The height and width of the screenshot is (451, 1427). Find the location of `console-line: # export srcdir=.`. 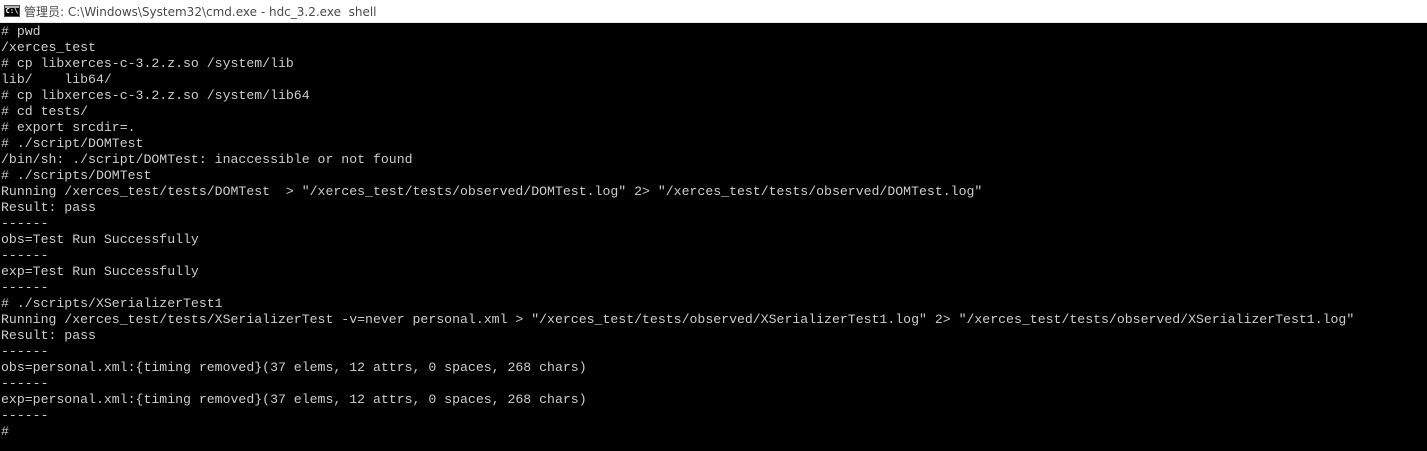

console-line: # export srcdir=. is located at coordinates (68, 127).